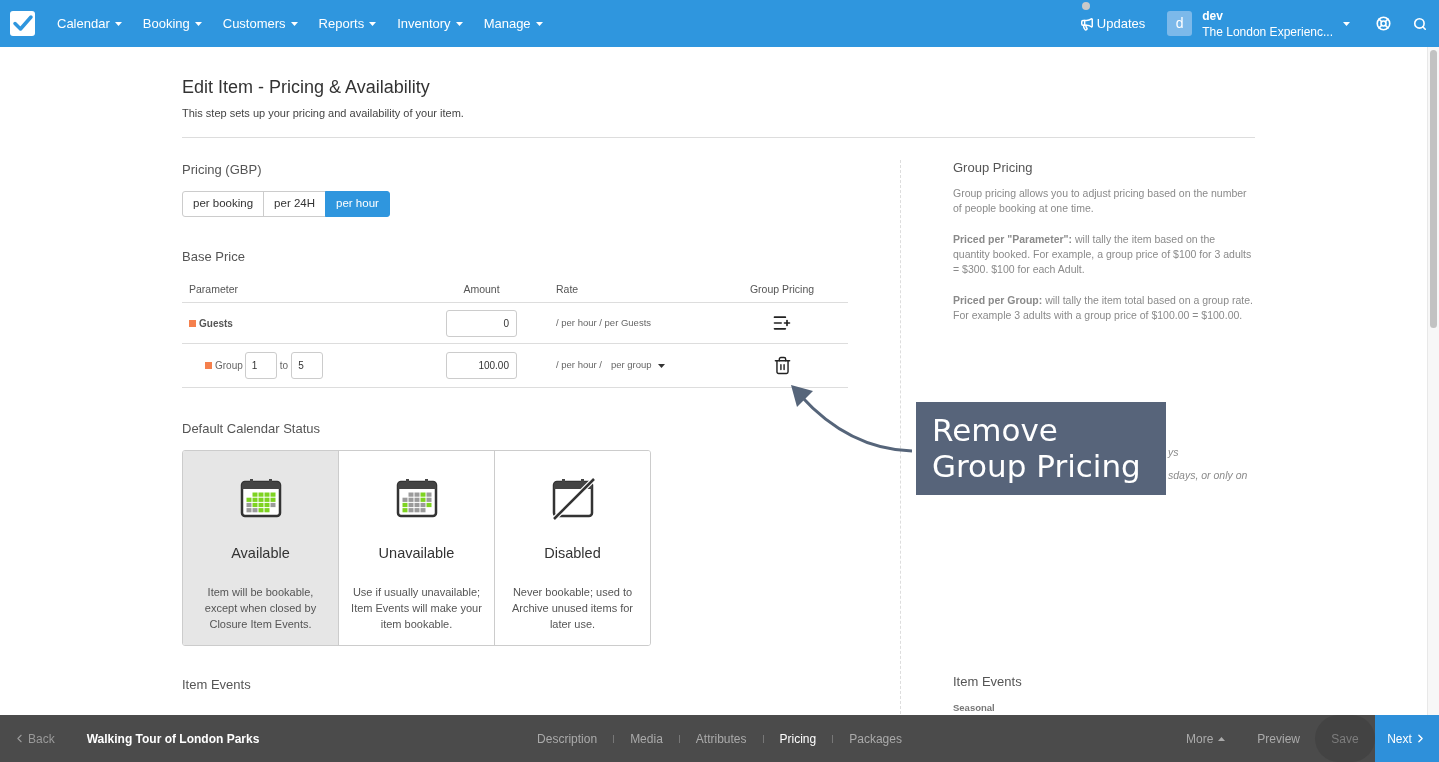 Image resolution: width=1439 pixels, height=762 pixels. What do you see at coordinates (173, 739) in the screenshot?
I see `item-name: Walking Tour of London Parks` at bounding box center [173, 739].